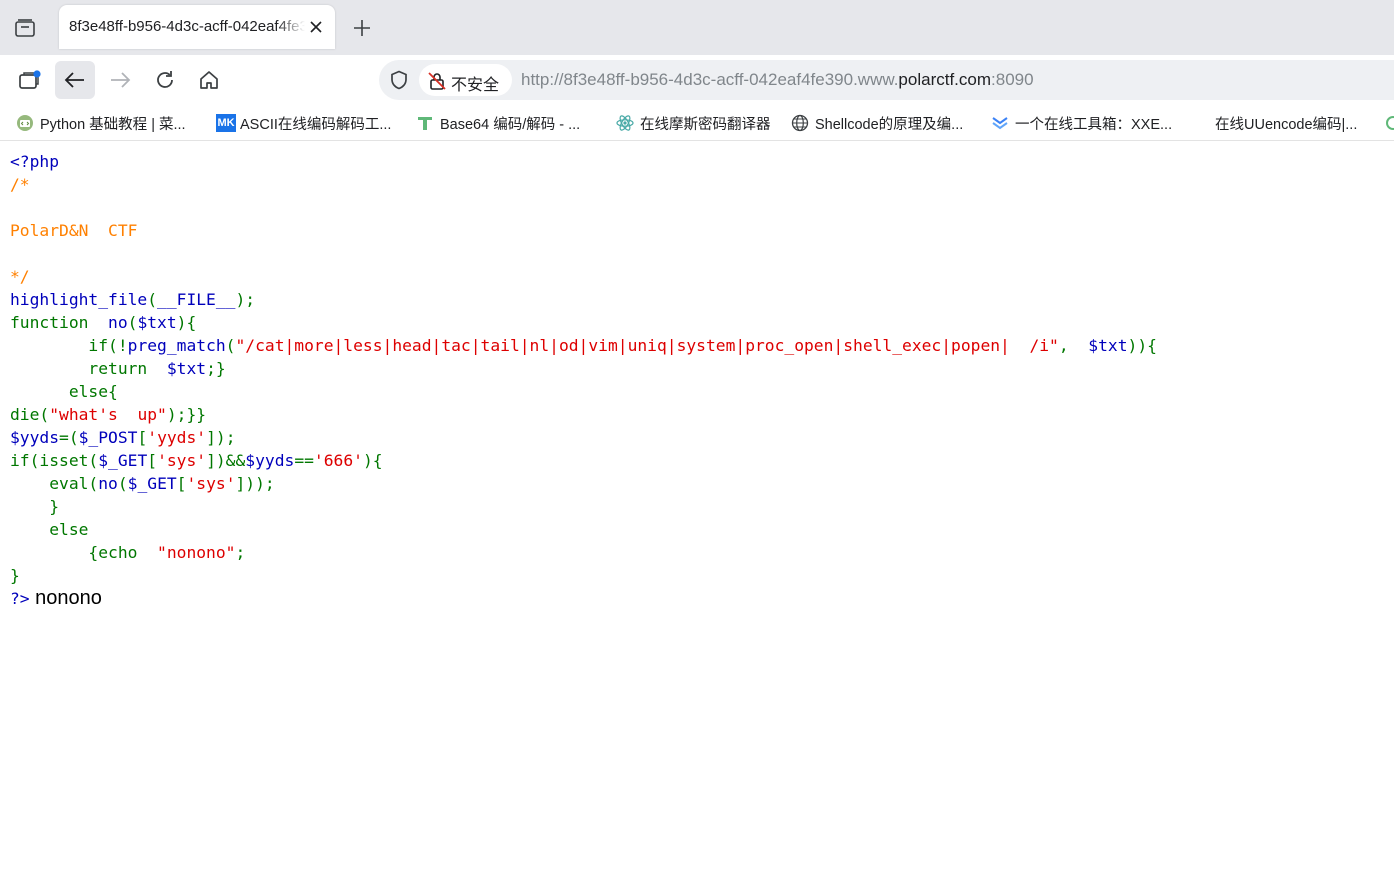  What do you see at coordinates (84, 552) in the screenshot?
I see `code-token: {echo` at bounding box center [84, 552].